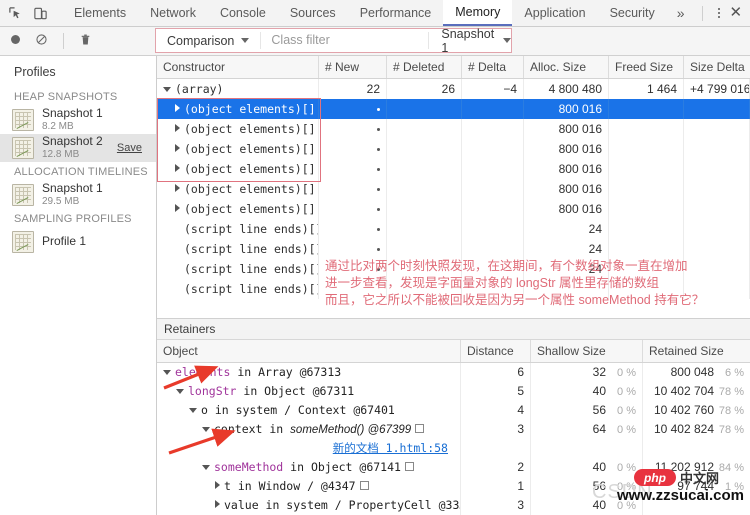 This screenshot has height=515, width=750. What do you see at coordinates (646, 89) in the screenshot?
I see `constructor-cell-freed-size: 1 464` at bounding box center [646, 89].